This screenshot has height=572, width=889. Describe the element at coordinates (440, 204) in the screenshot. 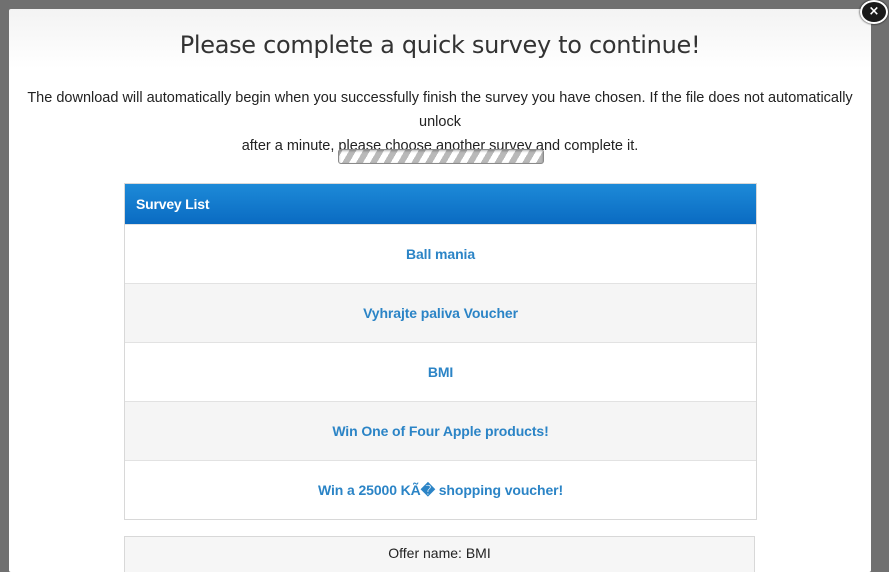

I see `survey-list-header: Survey List` at that location.